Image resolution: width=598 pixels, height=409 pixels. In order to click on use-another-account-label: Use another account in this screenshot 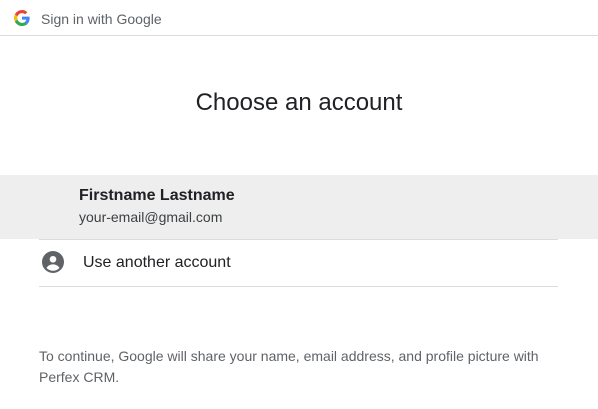, I will do `click(157, 262)`.